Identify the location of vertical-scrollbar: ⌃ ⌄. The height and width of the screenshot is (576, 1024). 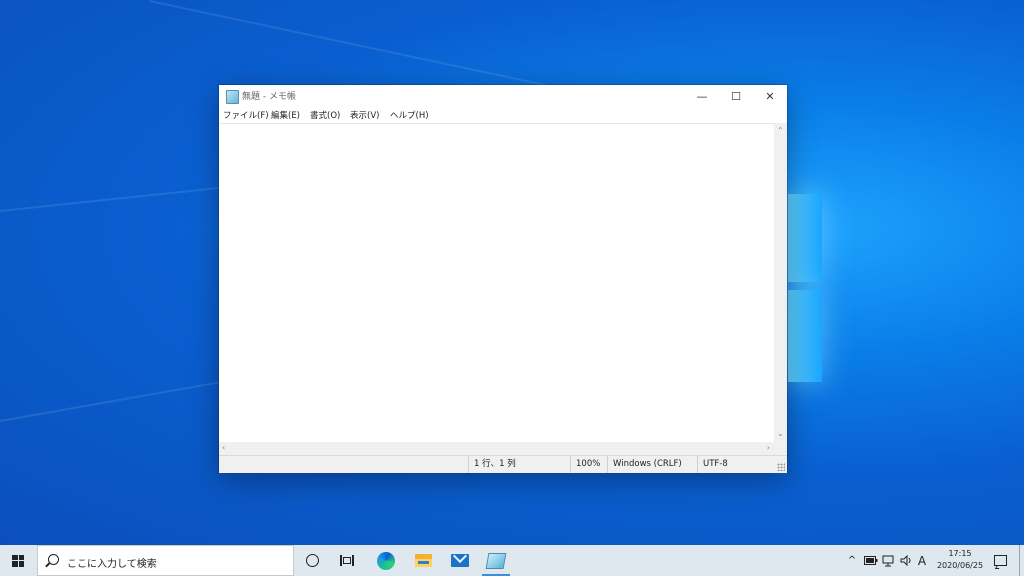
(780, 282).